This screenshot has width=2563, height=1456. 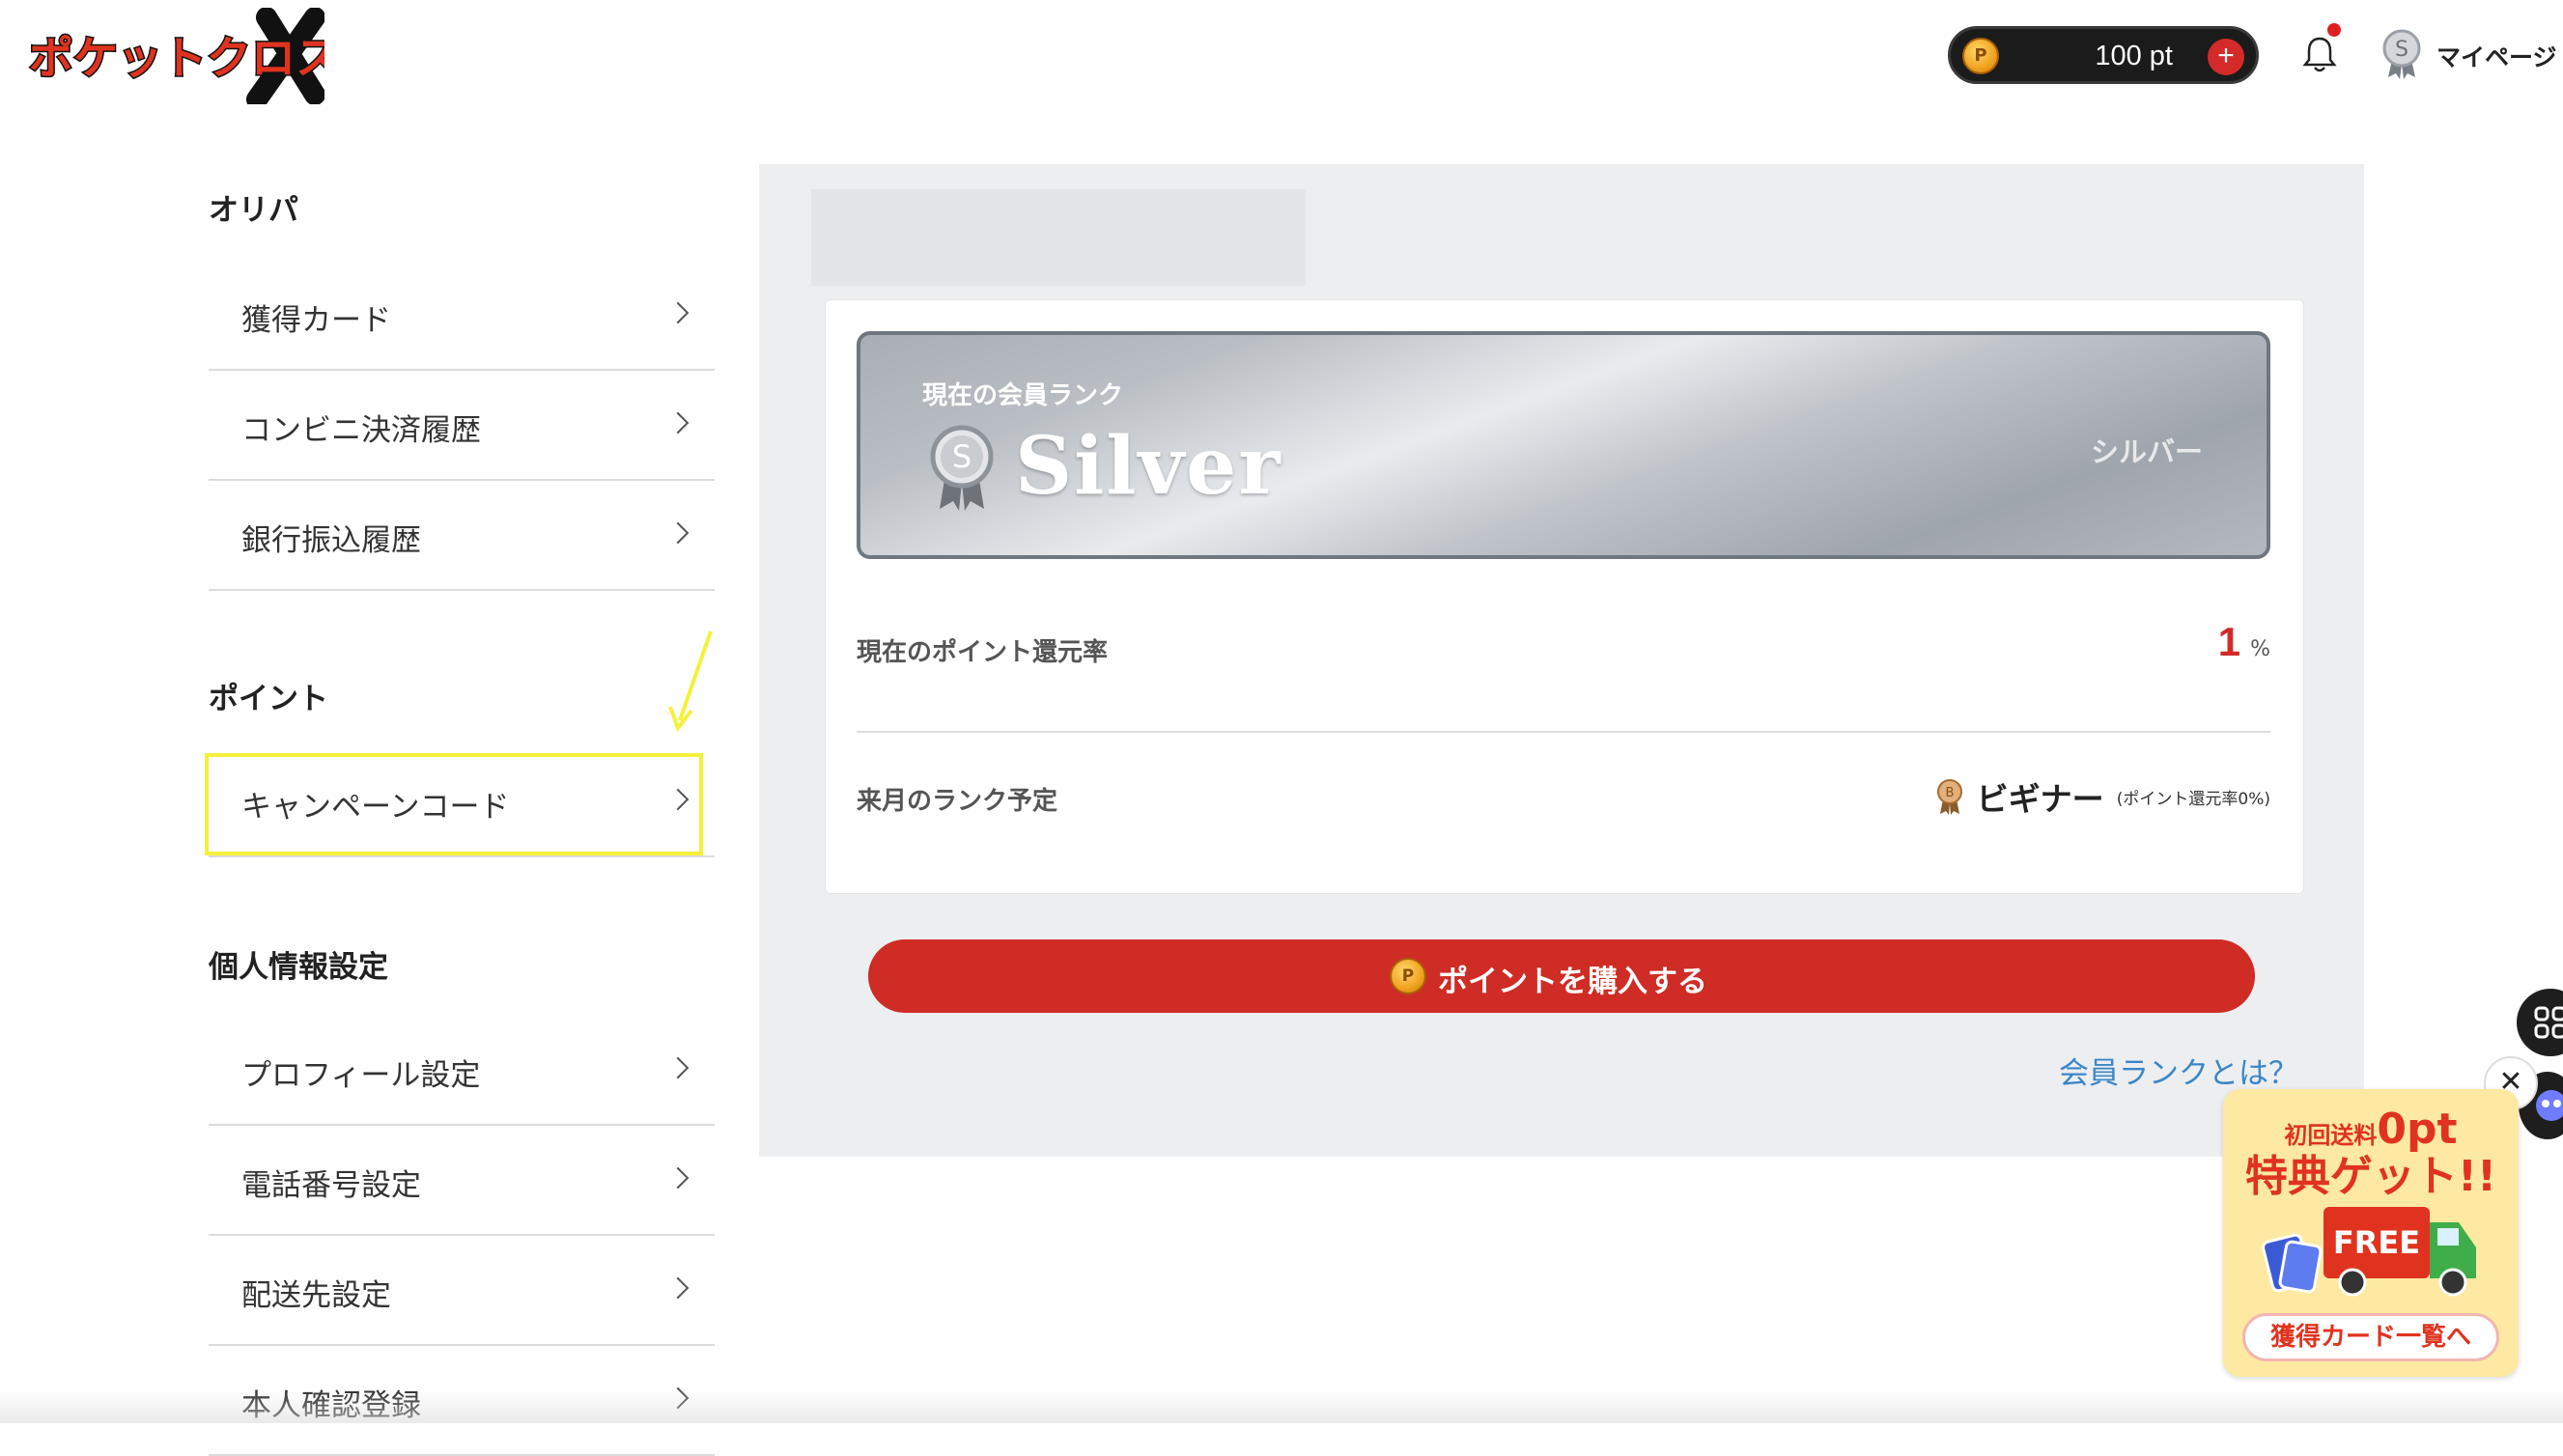 What do you see at coordinates (331, 1186) in the screenshot?
I see `sidebar-item-label: 電話番号設定` at bounding box center [331, 1186].